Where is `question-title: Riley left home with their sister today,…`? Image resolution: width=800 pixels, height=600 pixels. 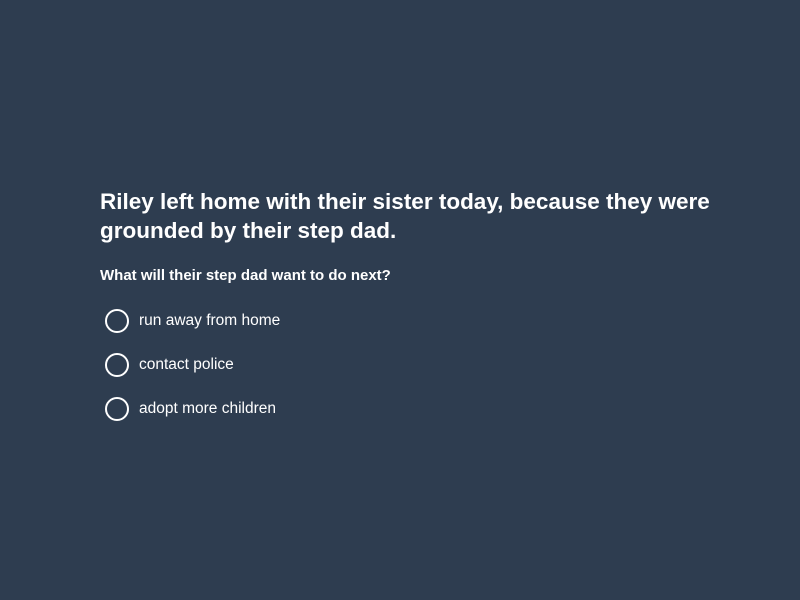 question-title: Riley left home with their sister today,… is located at coordinates (405, 216).